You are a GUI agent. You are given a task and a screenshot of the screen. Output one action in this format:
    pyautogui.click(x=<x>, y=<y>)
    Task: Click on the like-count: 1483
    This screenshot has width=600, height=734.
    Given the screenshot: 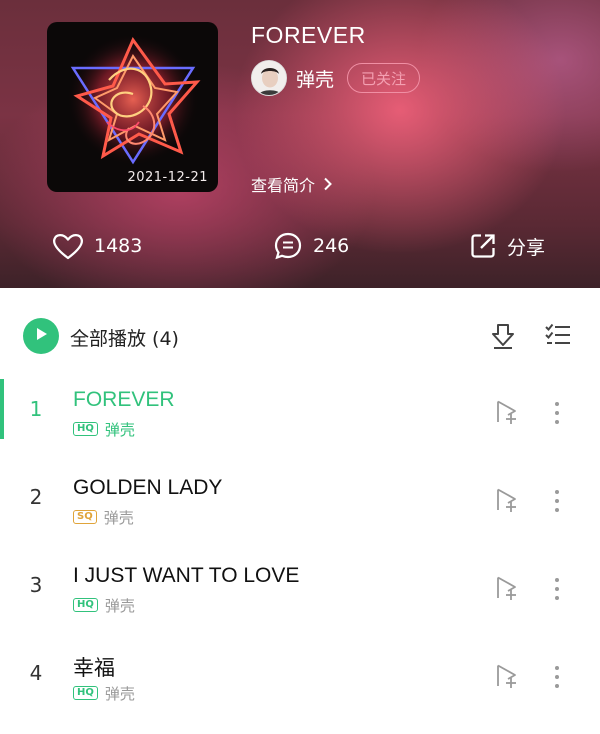 What is the action you would take?
    pyautogui.click(x=118, y=246)
    